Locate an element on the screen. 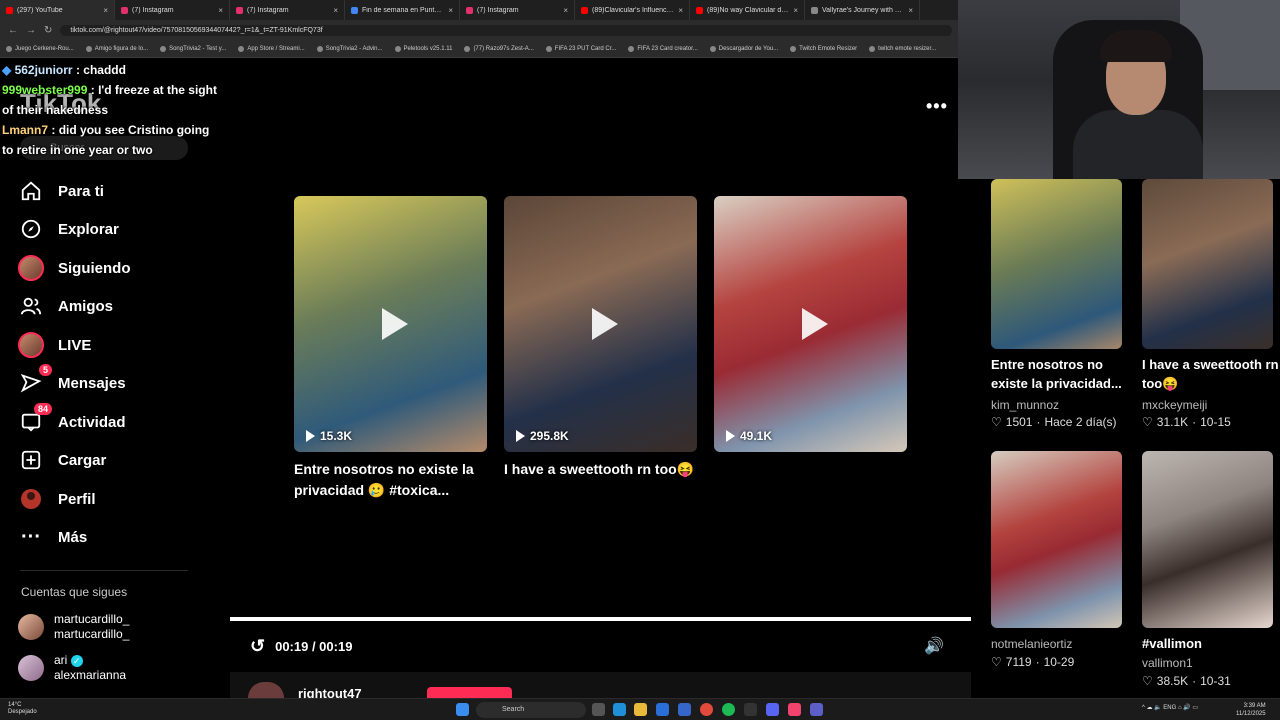  clock-time: 3:39 AM is located at coordinates (1254, 706).